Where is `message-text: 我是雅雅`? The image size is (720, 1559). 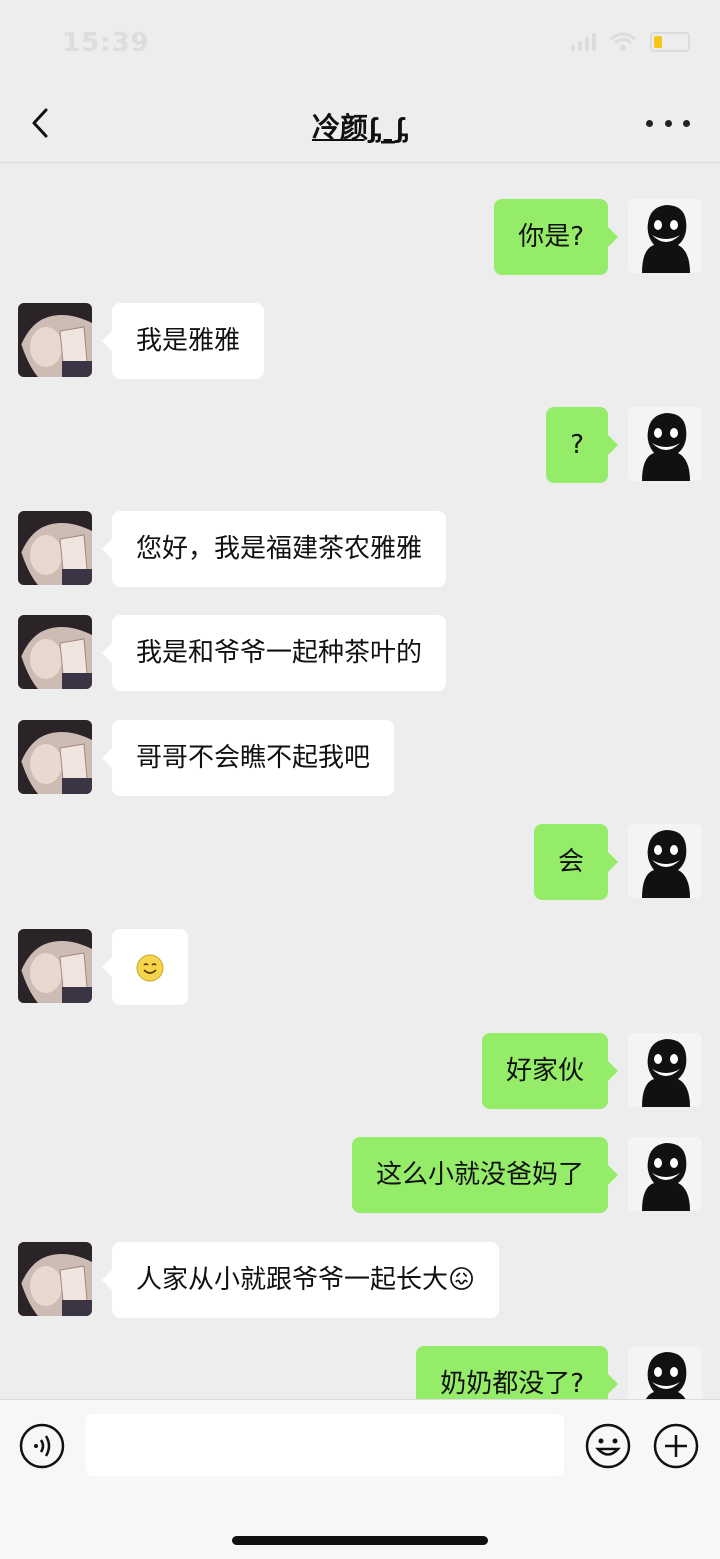
message-text: 我是雅雅 is located at coordinates (188, 341).